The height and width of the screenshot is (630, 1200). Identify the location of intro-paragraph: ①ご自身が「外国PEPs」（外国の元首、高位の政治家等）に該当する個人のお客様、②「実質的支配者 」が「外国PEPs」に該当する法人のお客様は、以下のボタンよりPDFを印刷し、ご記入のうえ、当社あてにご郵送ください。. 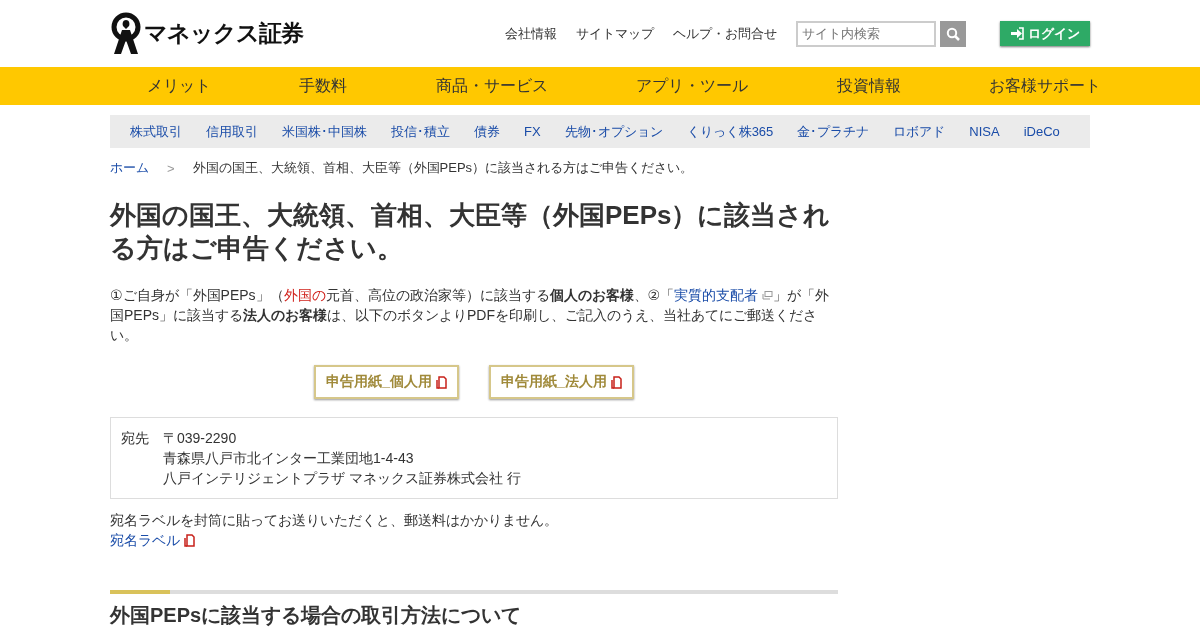
(470, 315).